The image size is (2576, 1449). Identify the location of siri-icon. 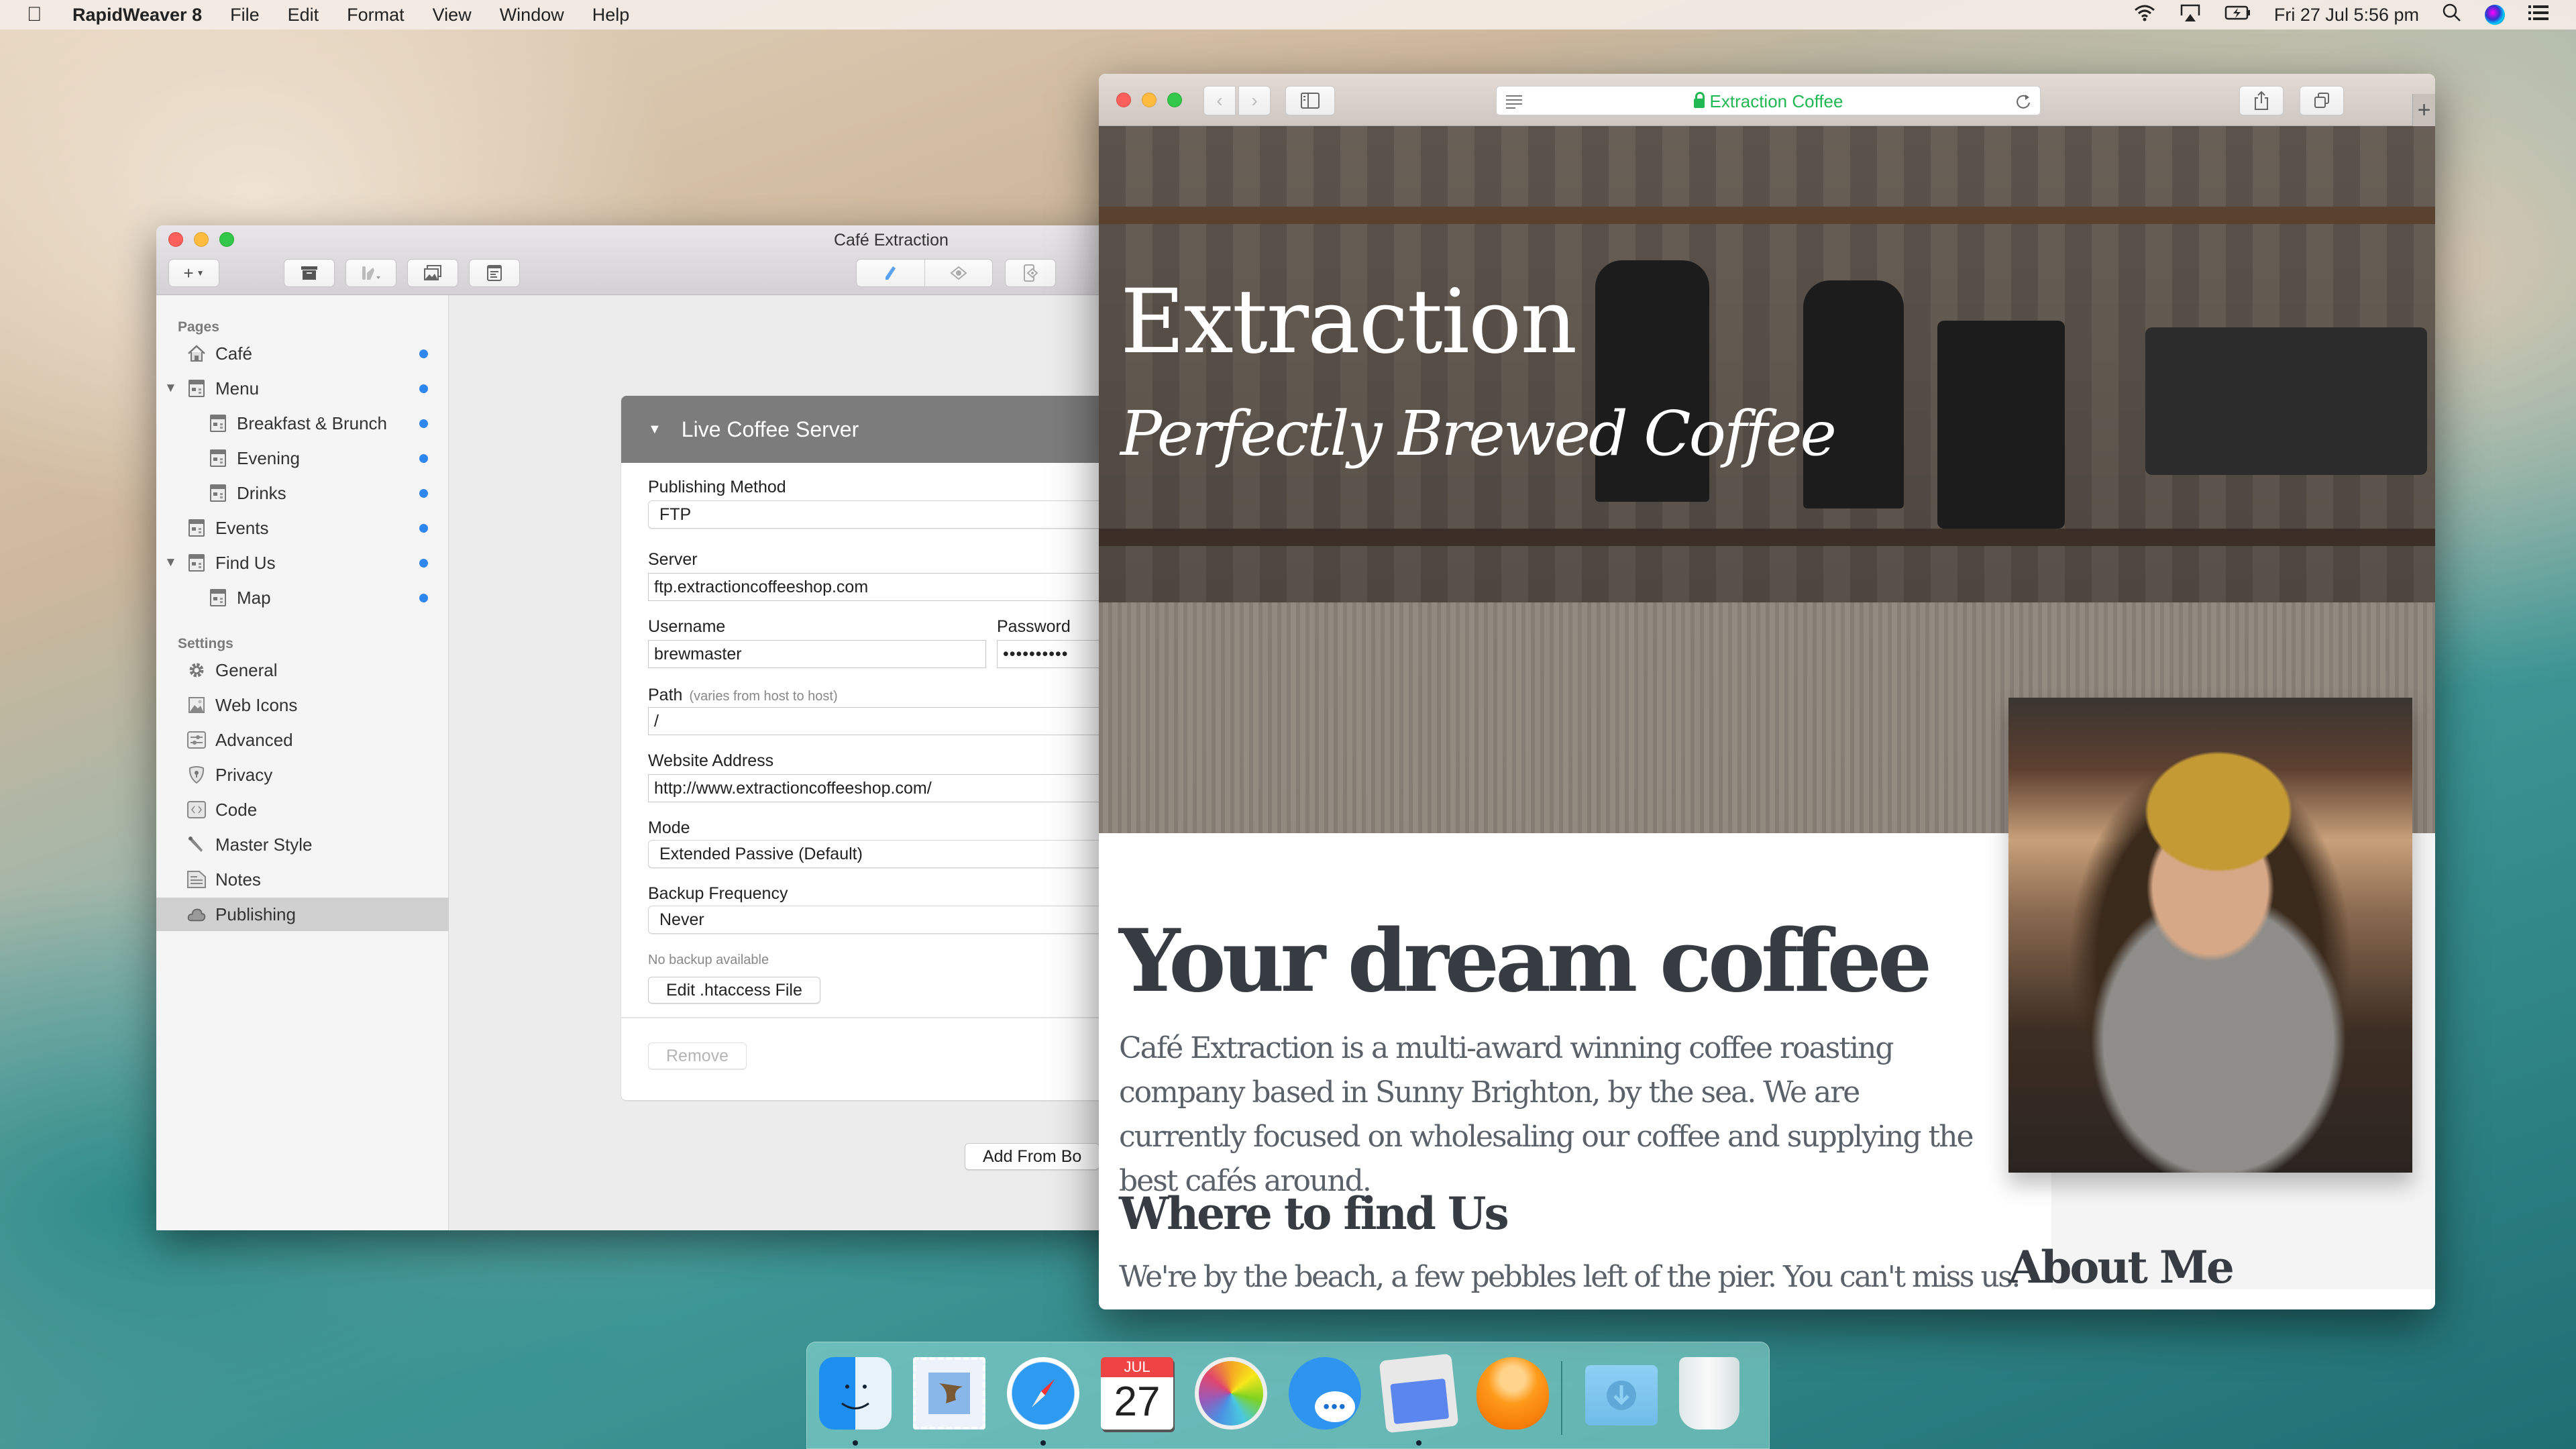
(2495, 15).